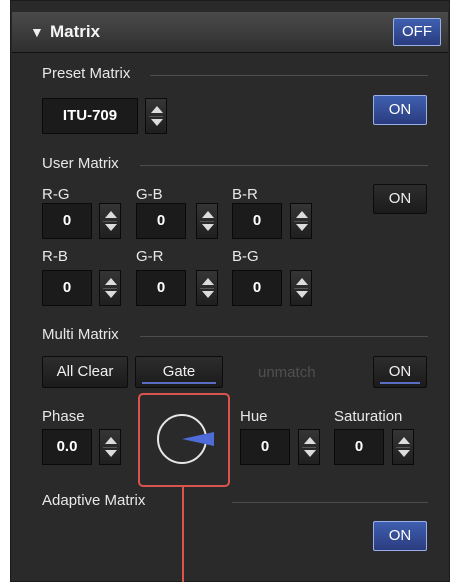  I want to click on user-matrix-gb-stepper, so click(207, 221).